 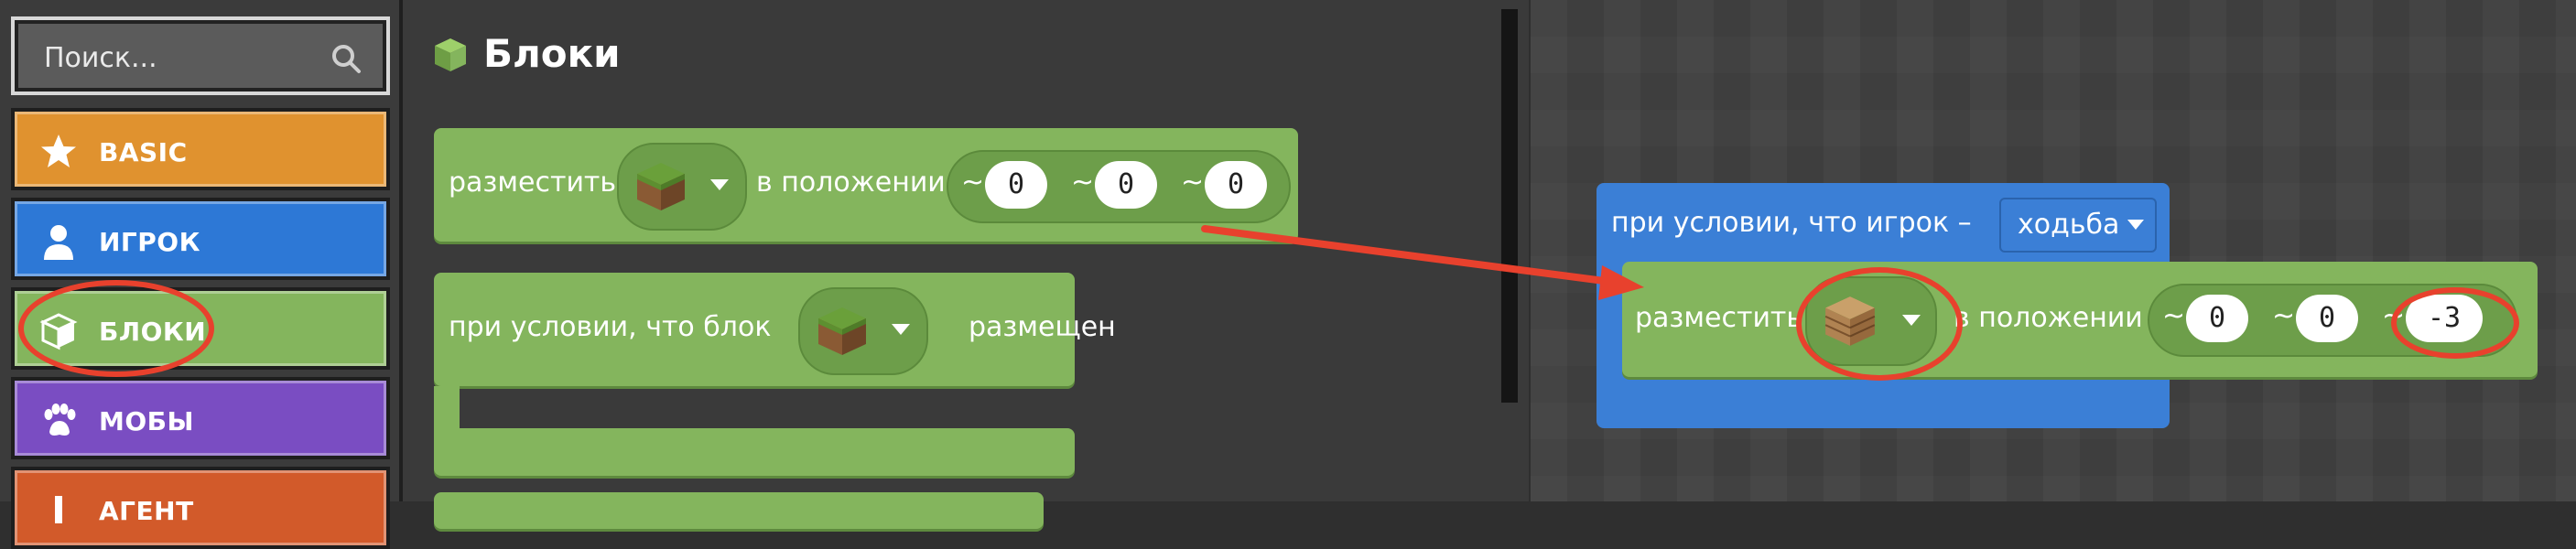 I want to click on annotation-arrow, so click(x=1423, y=263).